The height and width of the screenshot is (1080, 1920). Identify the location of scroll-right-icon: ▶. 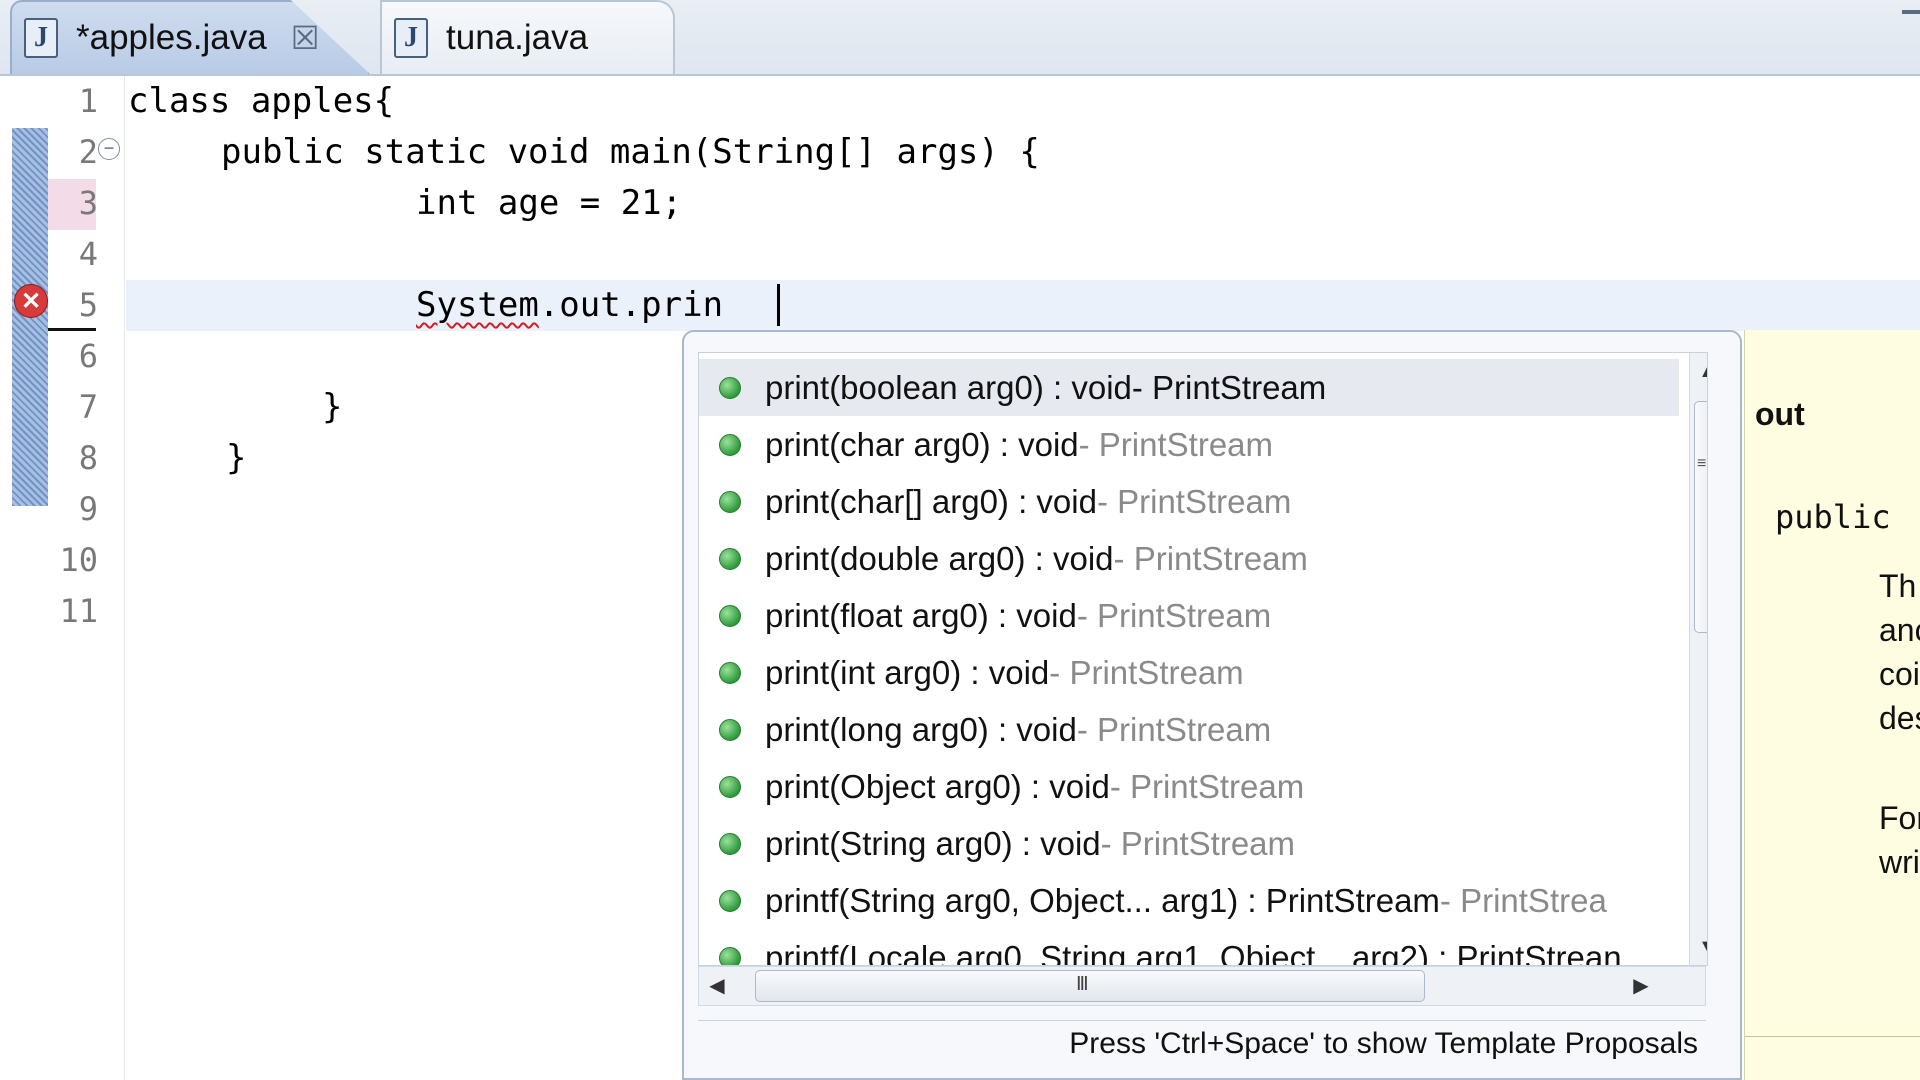
(1641, 986).